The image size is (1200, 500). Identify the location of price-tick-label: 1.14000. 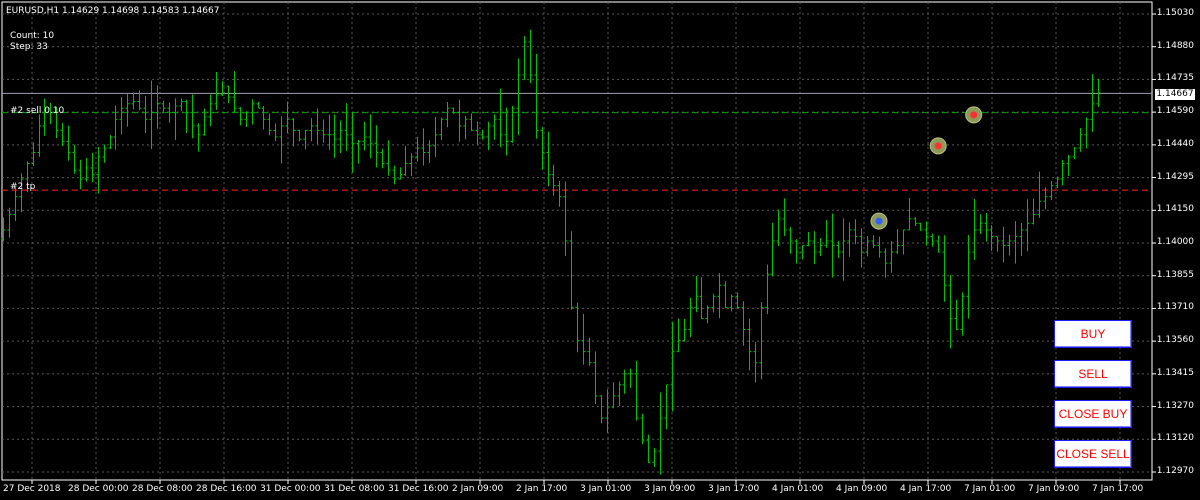
(1175, 242).